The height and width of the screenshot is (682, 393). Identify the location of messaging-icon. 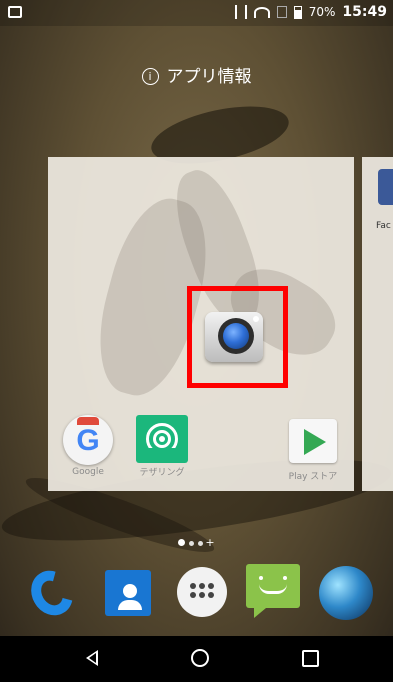
(274, 592).